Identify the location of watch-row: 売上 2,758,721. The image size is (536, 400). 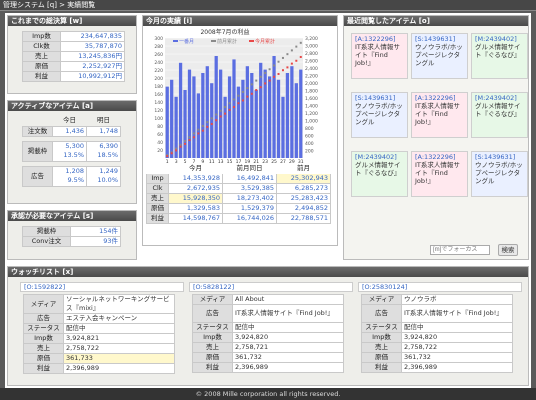
(268, 347).